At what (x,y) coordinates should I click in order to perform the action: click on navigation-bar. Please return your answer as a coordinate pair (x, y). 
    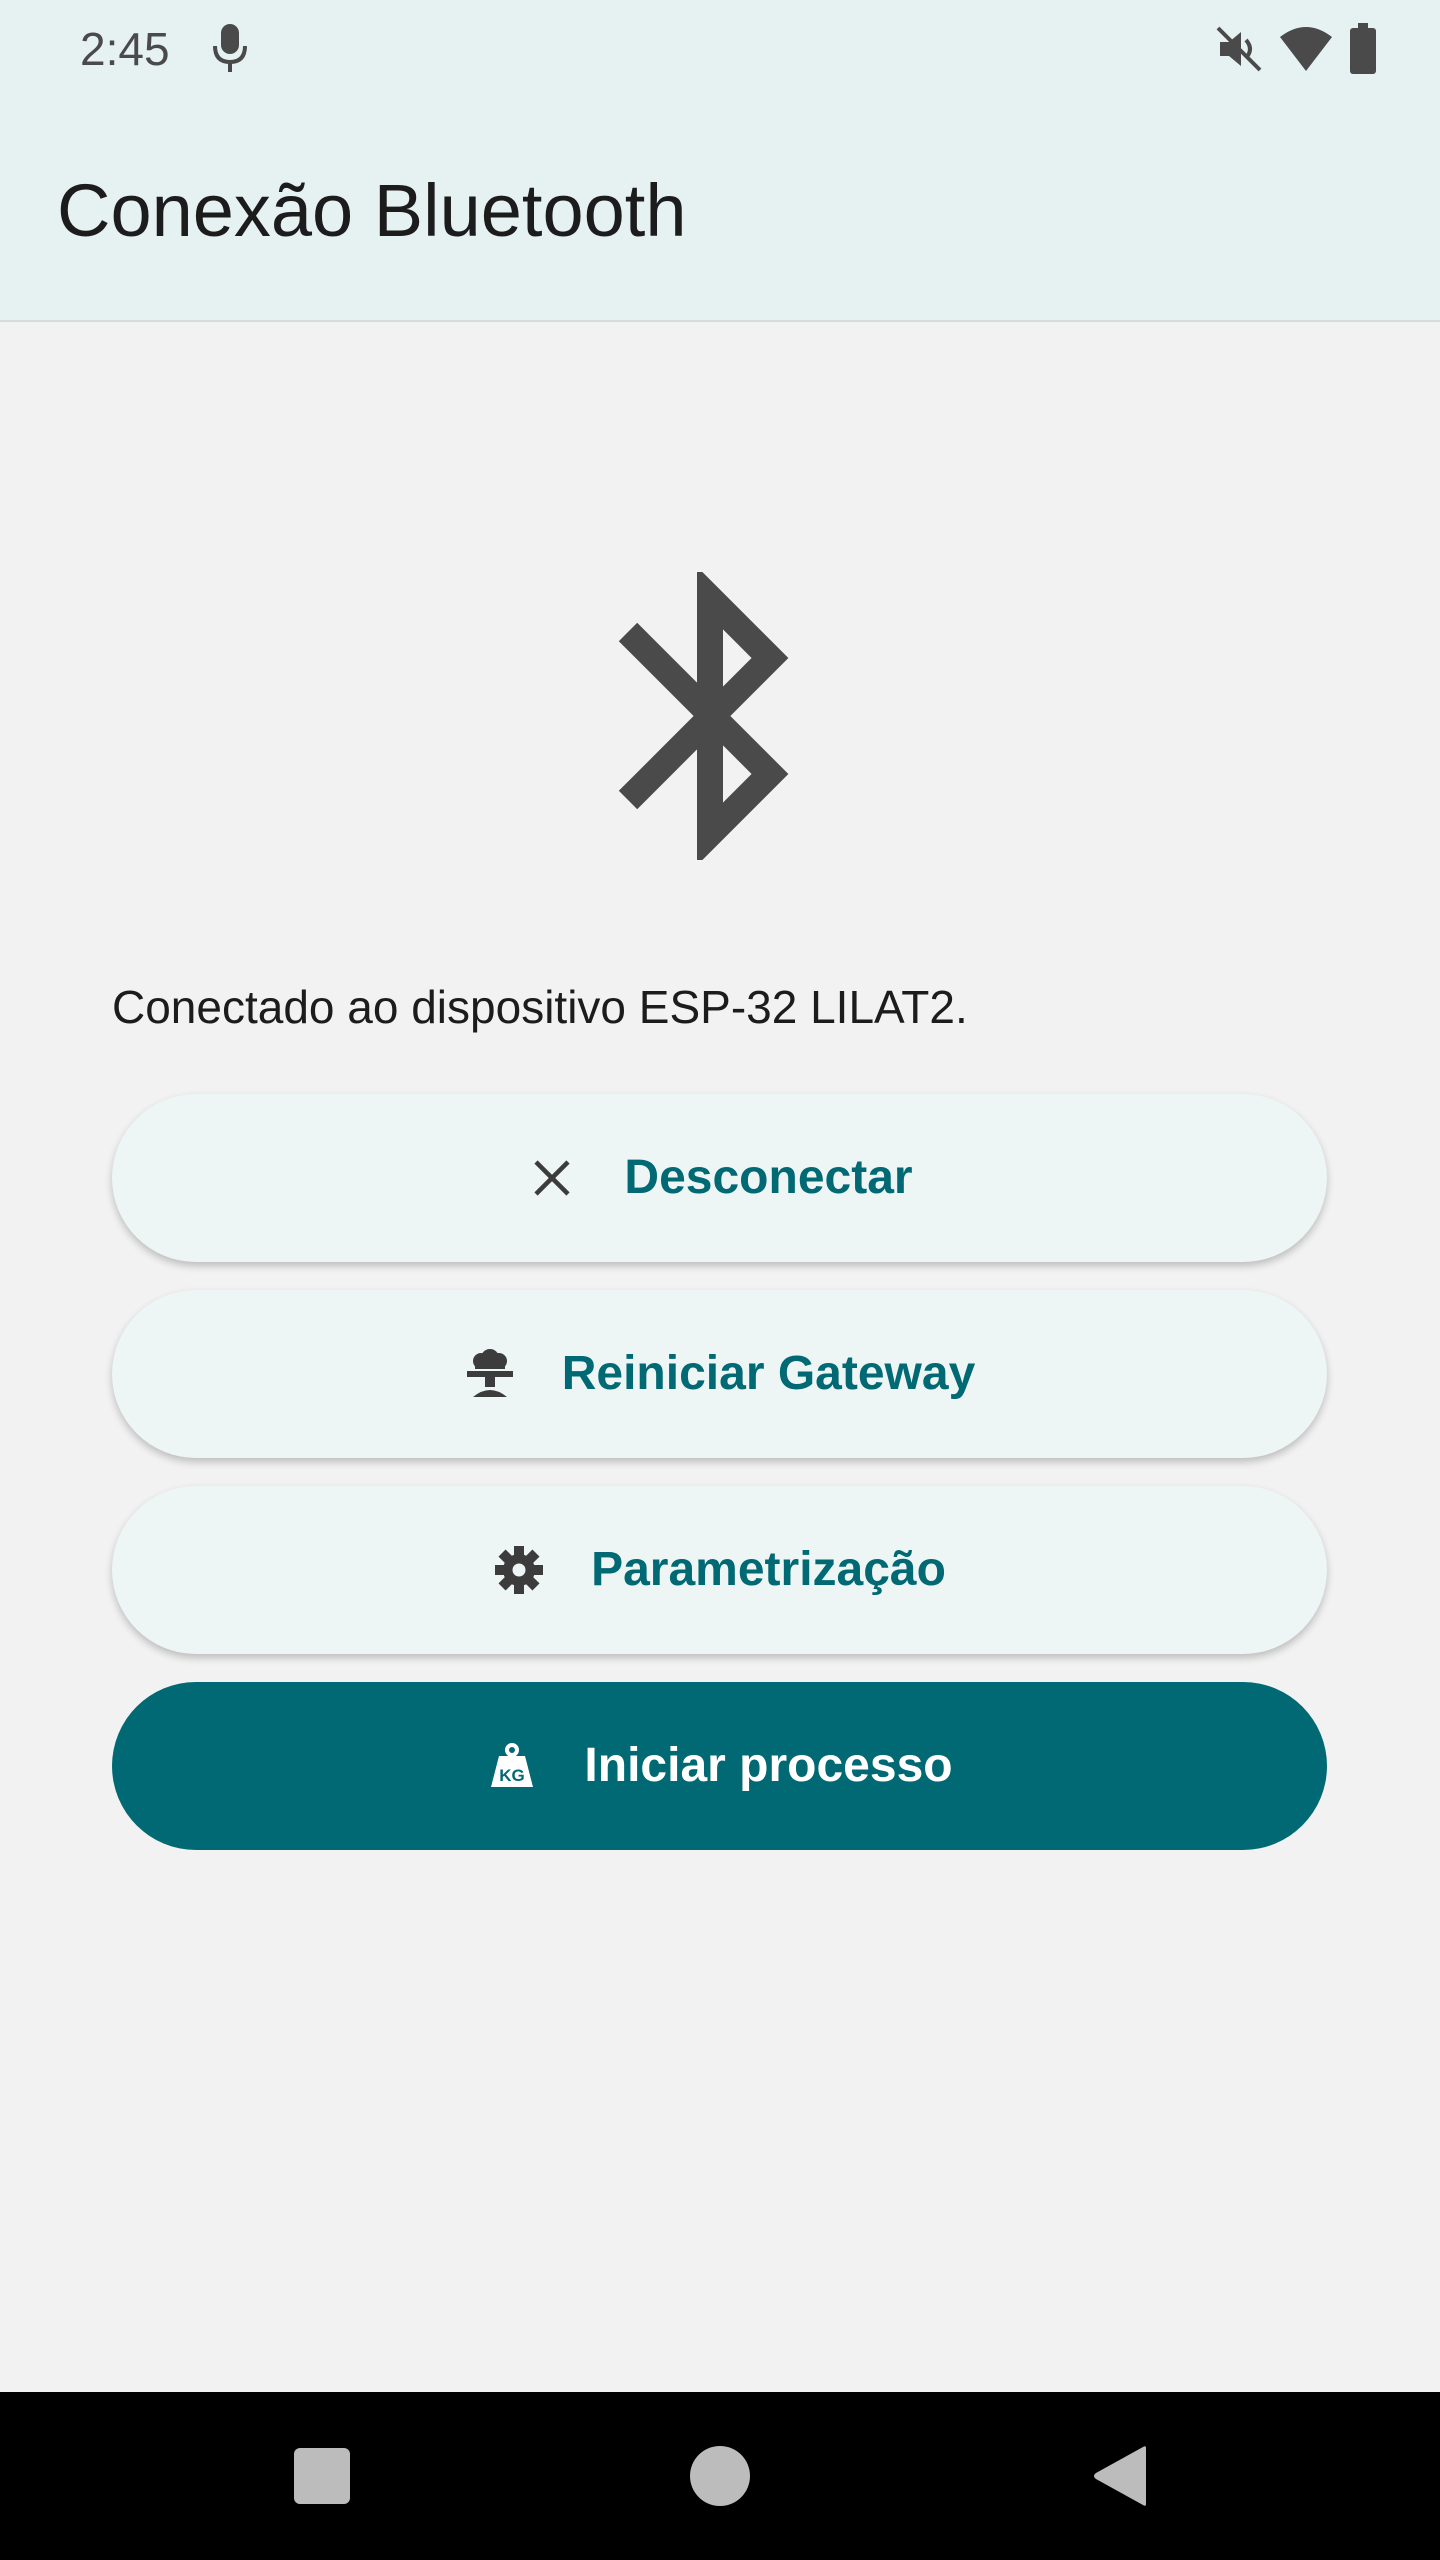
    Looking at the image, I should click on (720, 2476).